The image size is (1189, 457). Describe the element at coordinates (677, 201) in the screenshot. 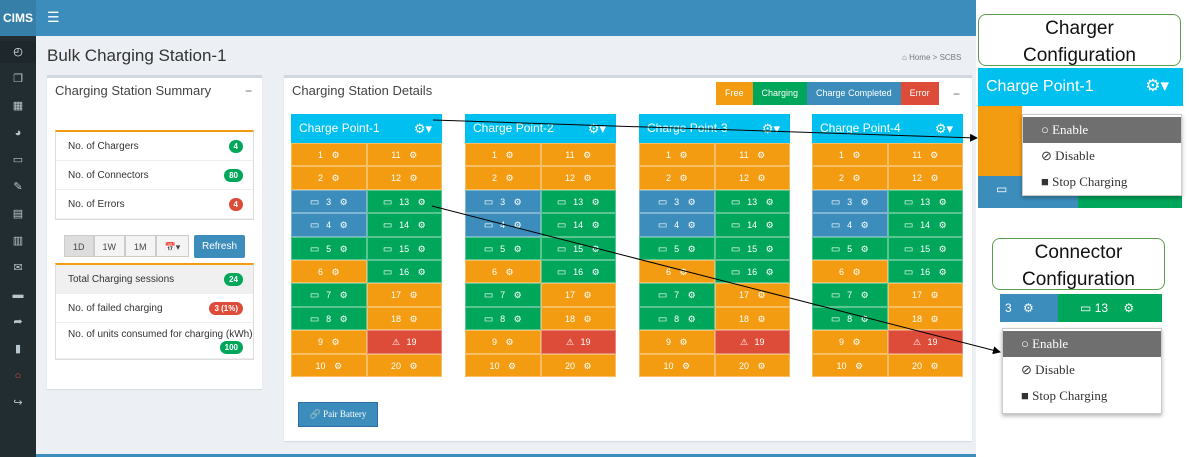

I see `connector-cell: ▭ 3 ⚙` at that location.